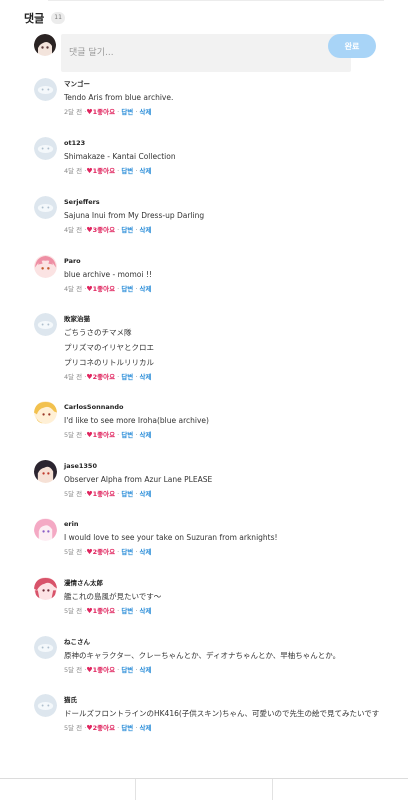  Describe the element at coordinates (224, 143) in the screenshot. I see `comment-username: ot123` at that location.